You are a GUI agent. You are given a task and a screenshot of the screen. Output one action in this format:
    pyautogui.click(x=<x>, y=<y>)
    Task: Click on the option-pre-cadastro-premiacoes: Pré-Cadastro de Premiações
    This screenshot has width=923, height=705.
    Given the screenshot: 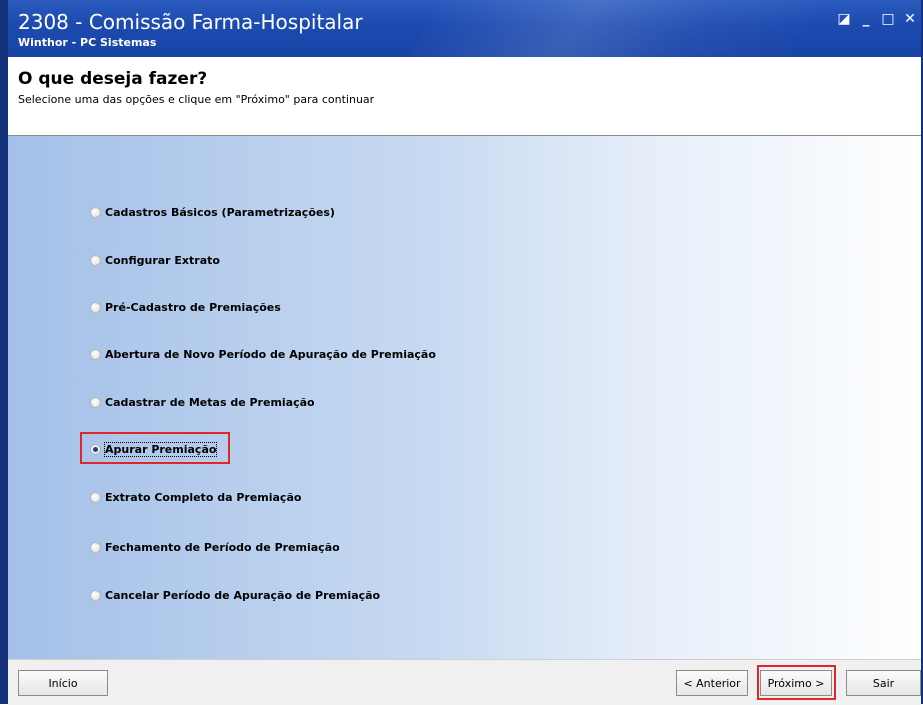 What is the action you would take?
    pyautogui.click(x=185, y=307)
    